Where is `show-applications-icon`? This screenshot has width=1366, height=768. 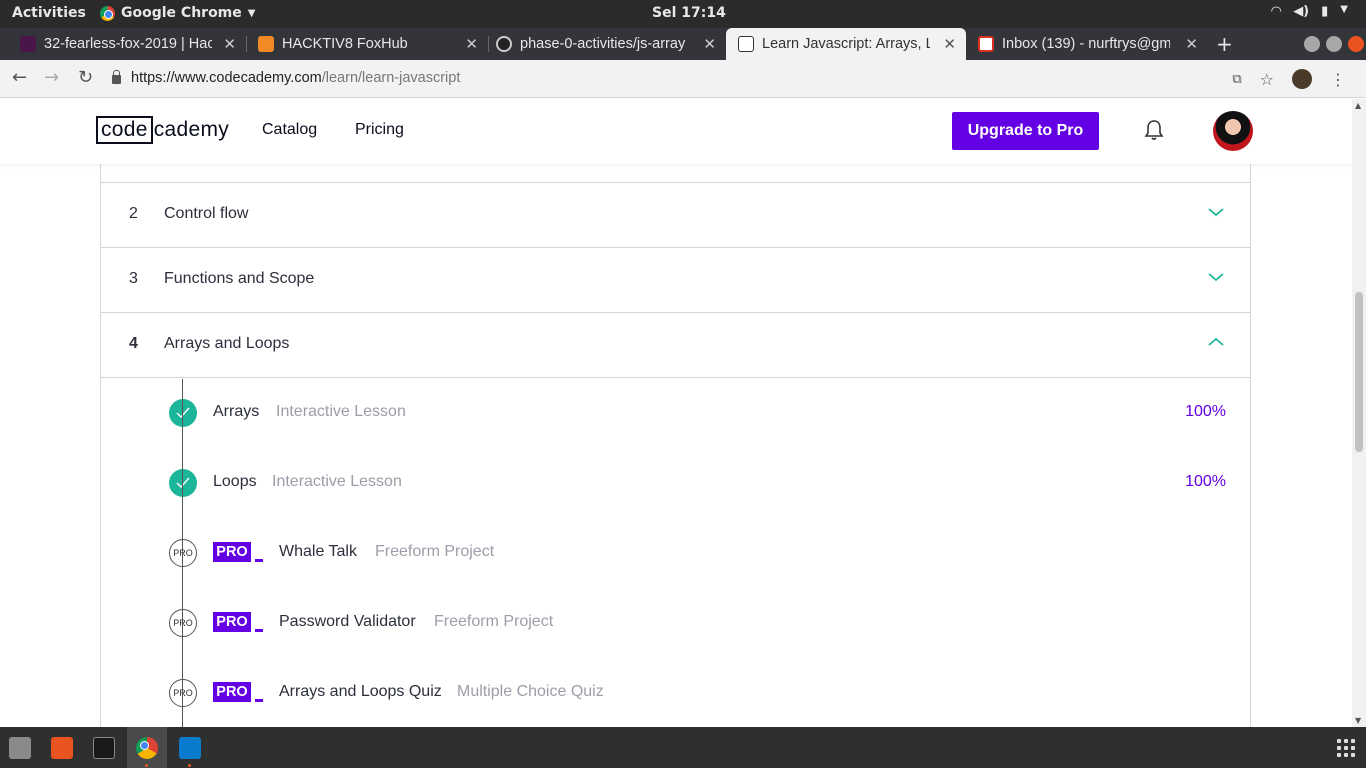
show-applications-icon is located at coordinates (1346, 748).